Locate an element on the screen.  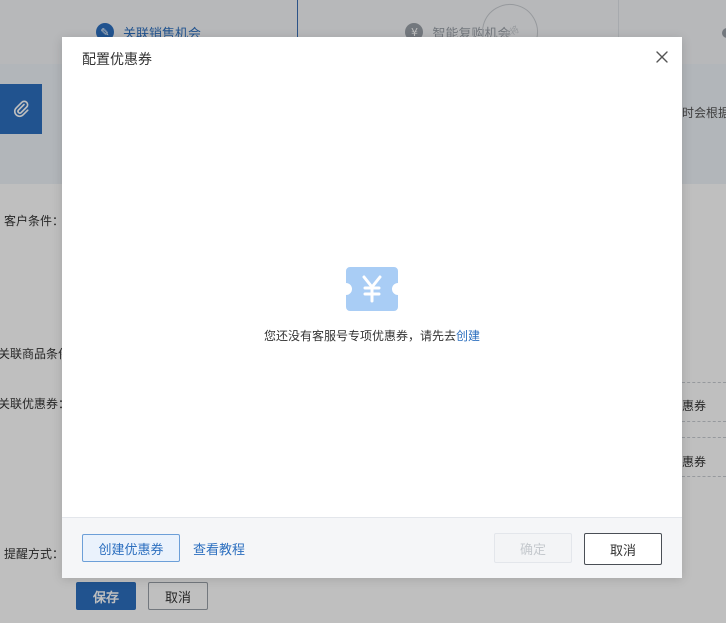
empty-state-message: 您还没有客服号专项优惠券，请先去创建 is located at coordinates (372, 335).